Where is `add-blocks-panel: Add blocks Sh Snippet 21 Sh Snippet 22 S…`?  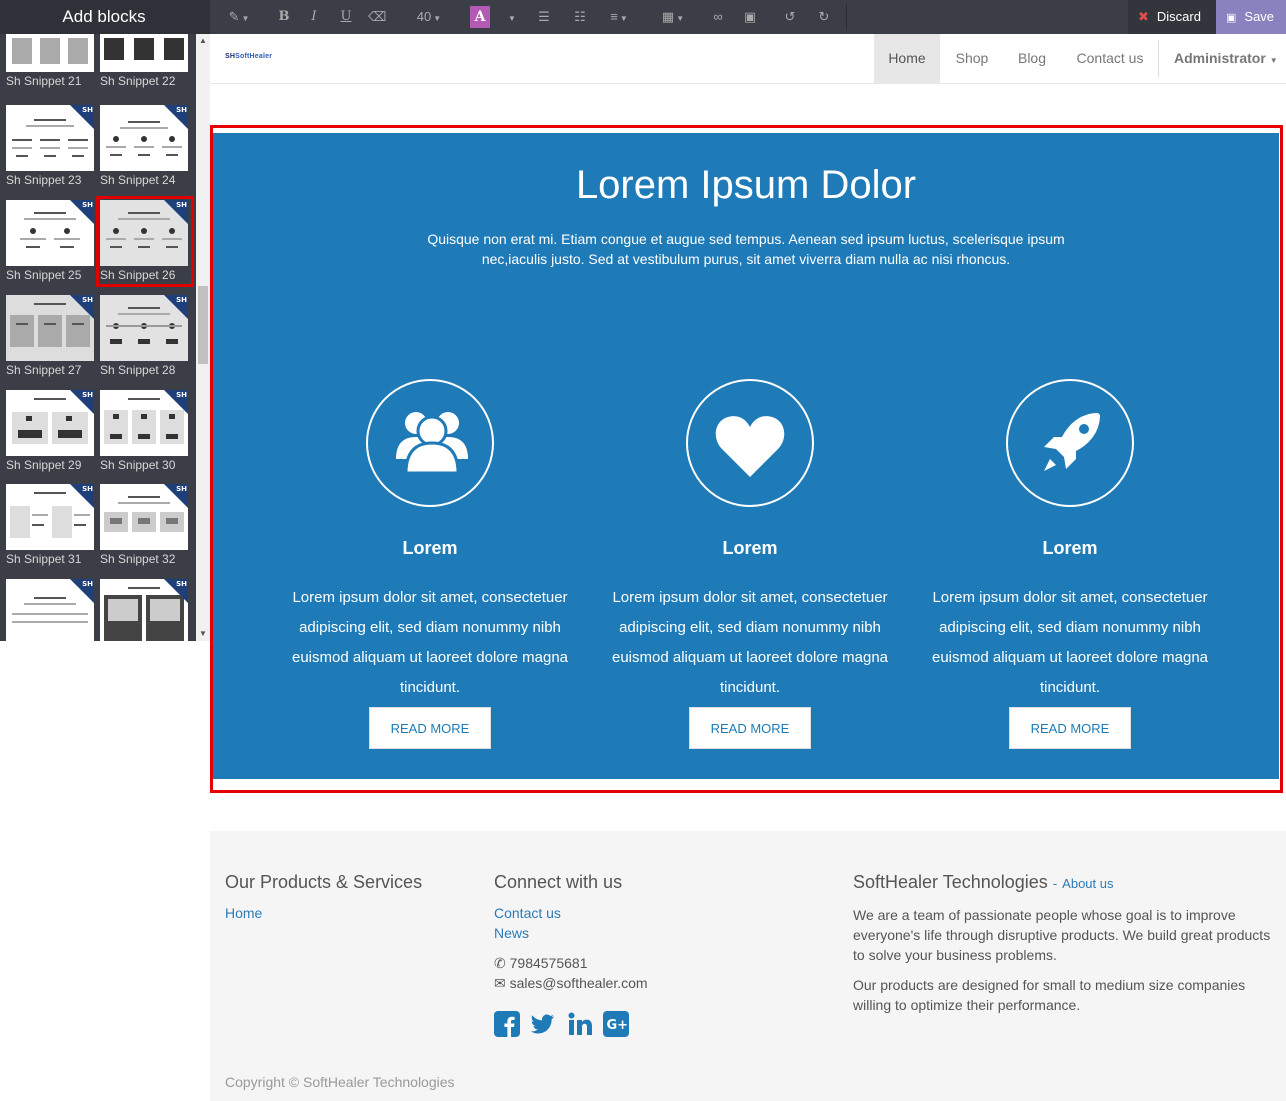 add-blocks-panel: Add blocks Sh Snippet 21 Sh Snippet 22 S… is located at coordinates (105, 320).